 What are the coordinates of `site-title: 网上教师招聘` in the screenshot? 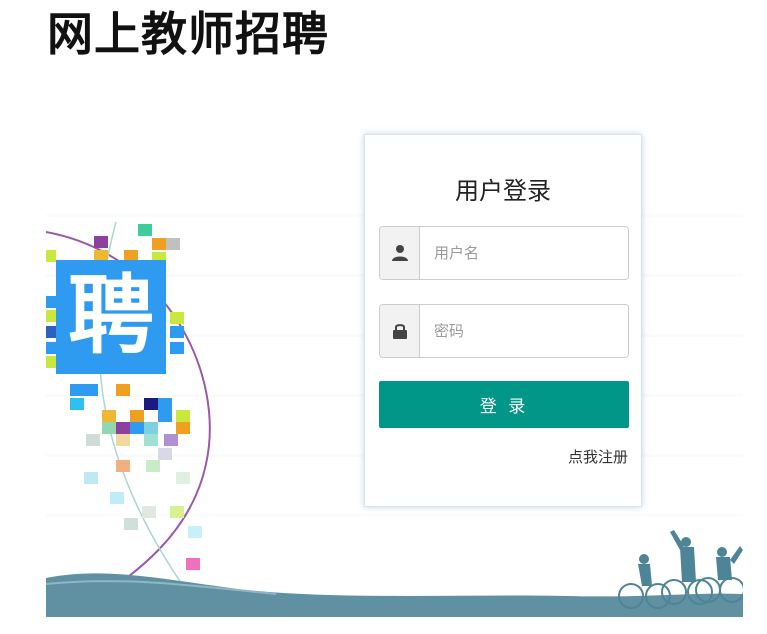 It's located at (188, 34).